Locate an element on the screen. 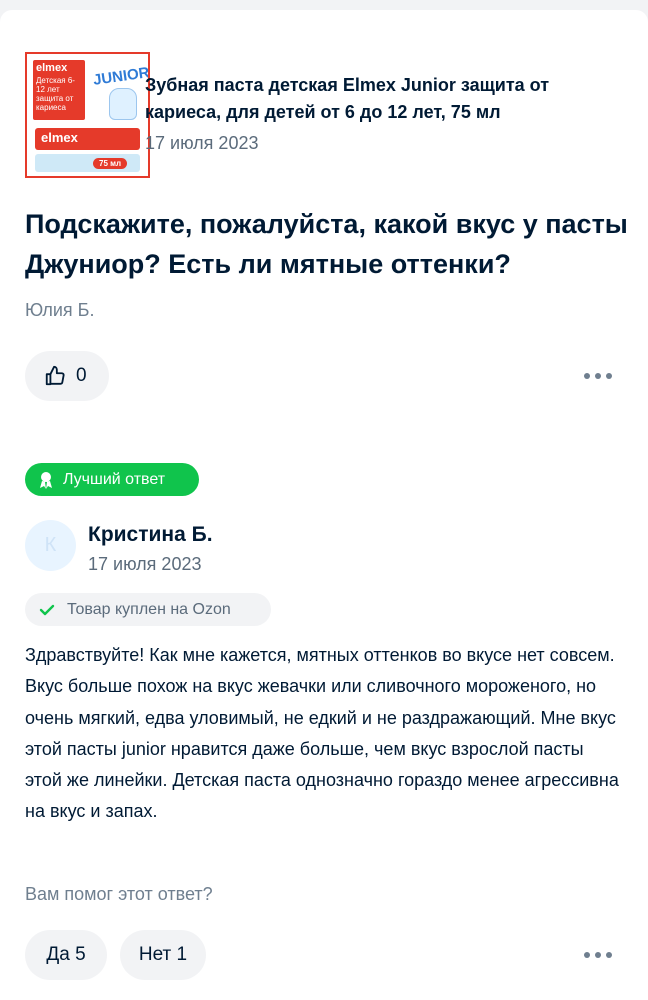 Image resolution: width=648 pixels, height=1000 pixels. purchased-badge: Товар куплен на Ozon is located at coordinates (148, 609).